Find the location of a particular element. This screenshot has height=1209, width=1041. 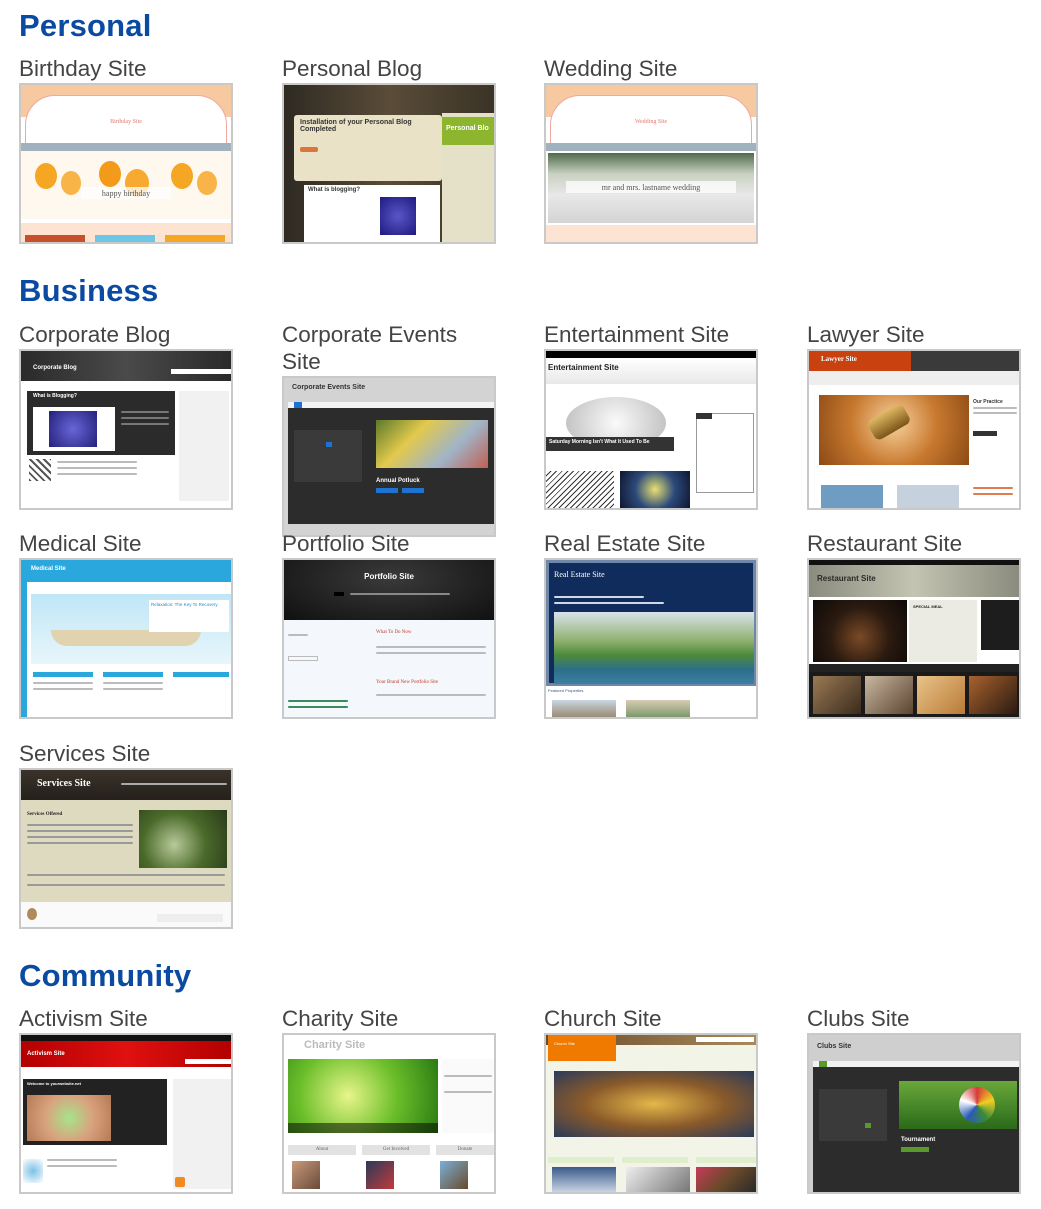

template-card-lawyer: Lawyer Site Lawyer Site Our Practice is located at coordinates (914, 415).